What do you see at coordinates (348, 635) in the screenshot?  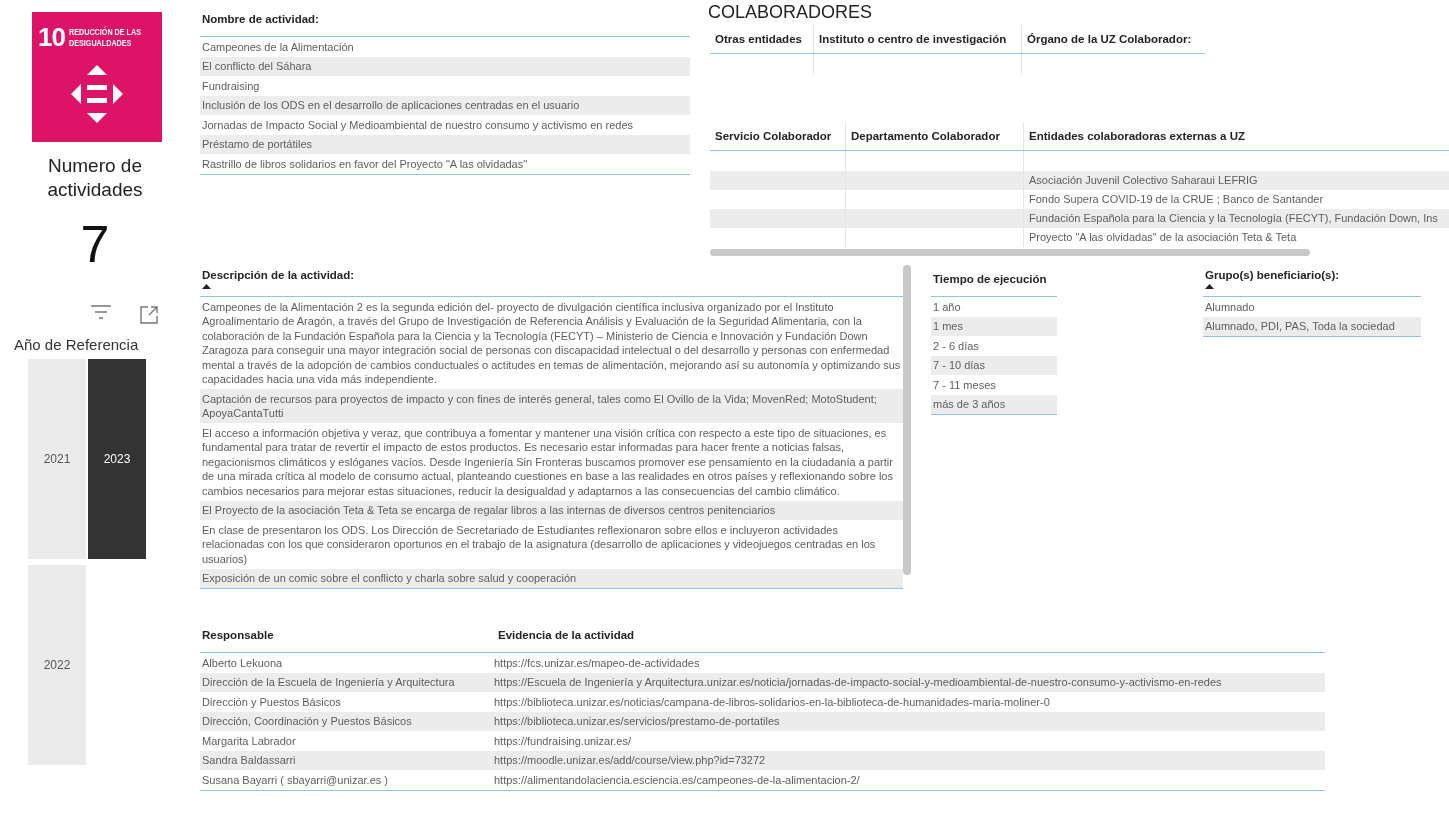 I see `column-header: Responsable` at bounding box center [348, 635].